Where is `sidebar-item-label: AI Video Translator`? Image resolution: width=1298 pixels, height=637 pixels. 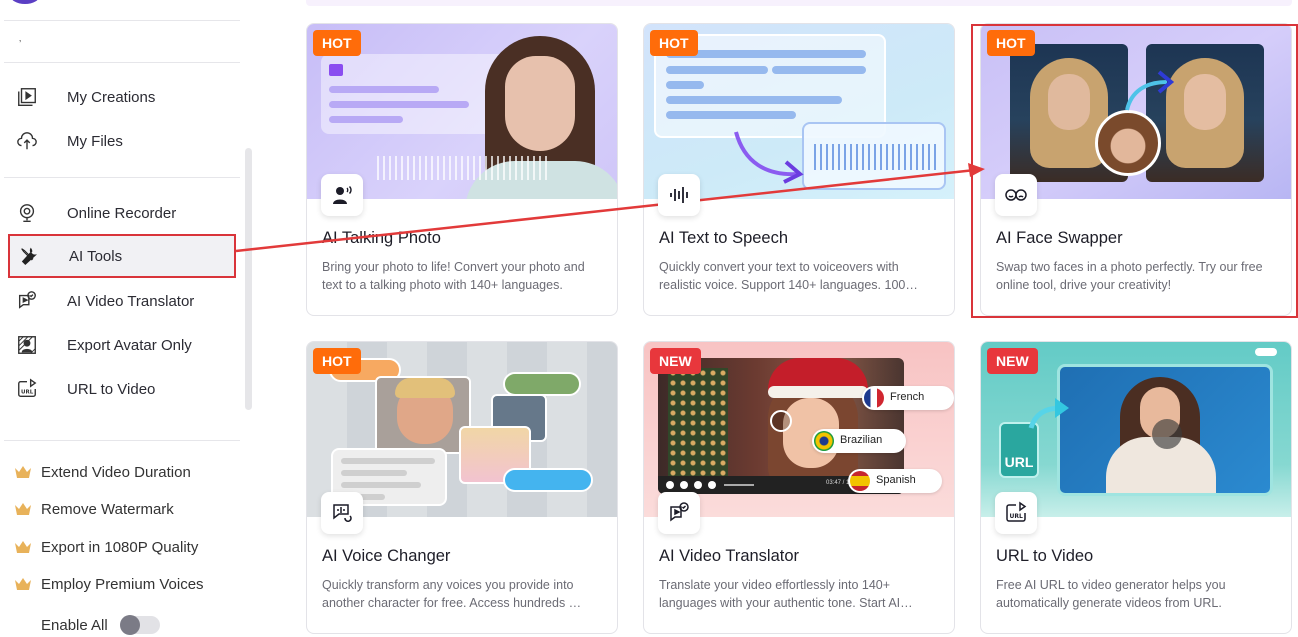
sidebar-item-label: AI Video Translator is located at coordinates (131, 301).